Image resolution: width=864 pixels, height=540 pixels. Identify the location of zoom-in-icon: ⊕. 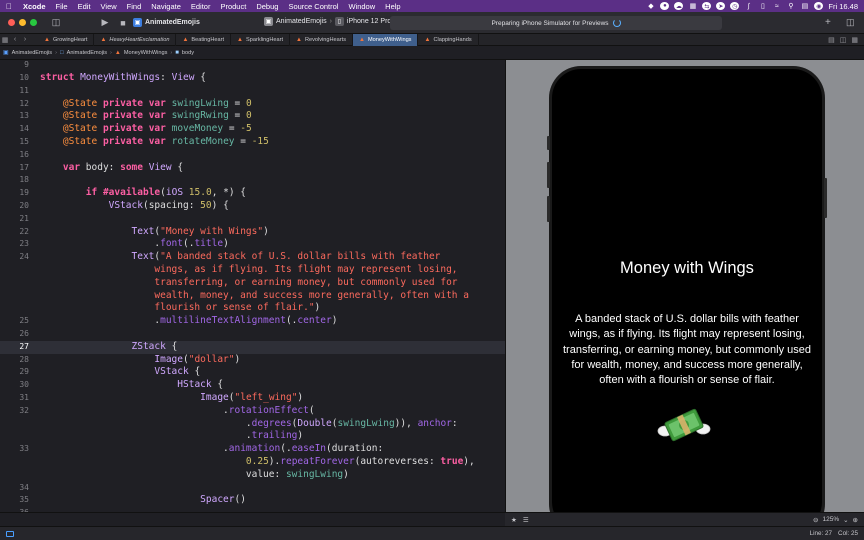
(855, 520).